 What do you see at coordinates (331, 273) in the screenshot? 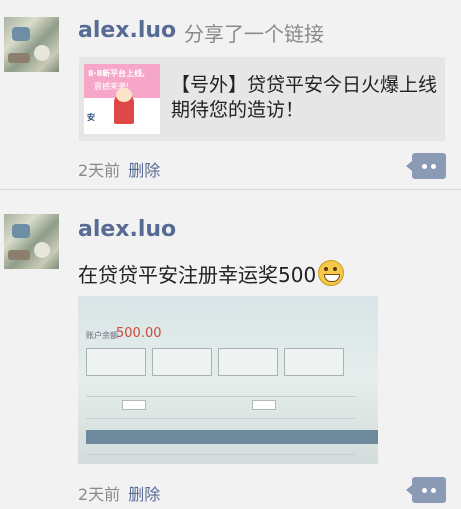
I see `grinning-face-icon` at bounding box center [331, 273].